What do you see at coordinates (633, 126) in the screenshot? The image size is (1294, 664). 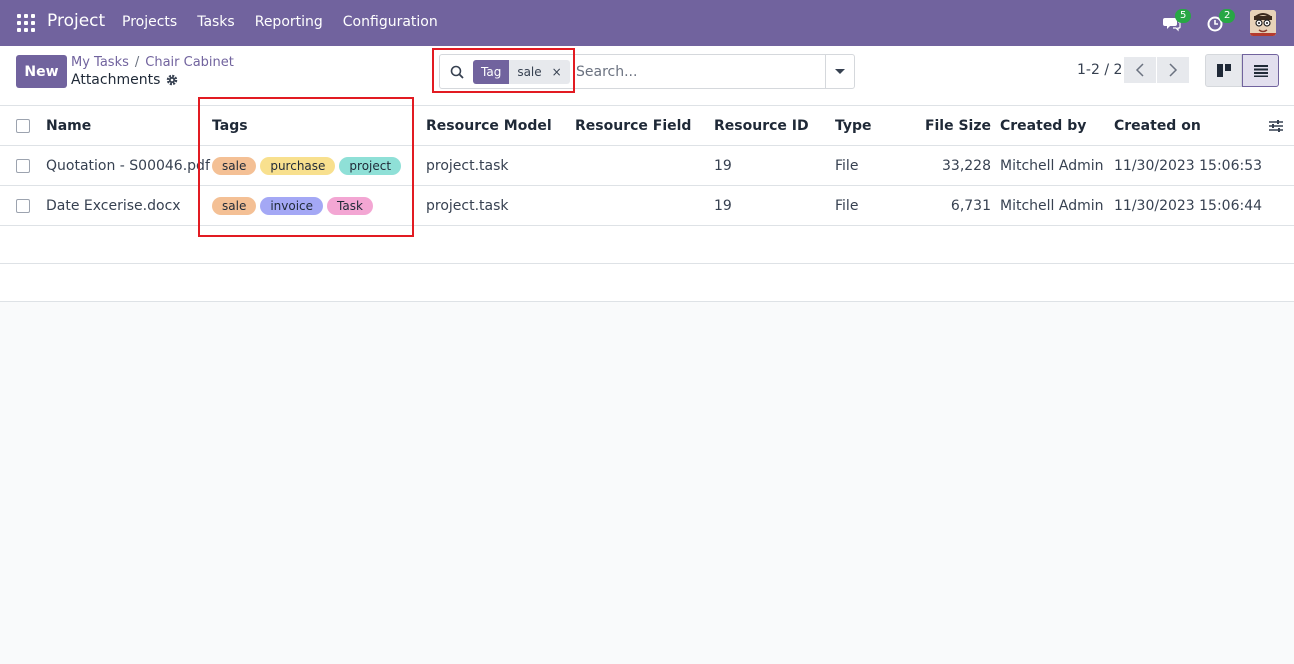 I see `column-header-resource-field: Resource Field` at bounding box center [633, 126].